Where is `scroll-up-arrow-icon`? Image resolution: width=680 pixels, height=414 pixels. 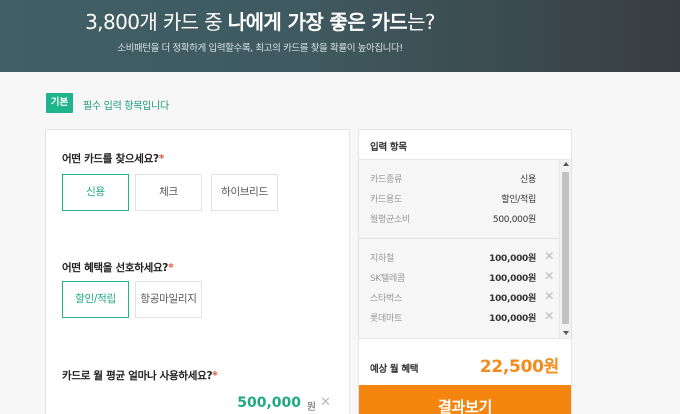
scroll-up-arrow-icon is located at coordinates (566, 164).